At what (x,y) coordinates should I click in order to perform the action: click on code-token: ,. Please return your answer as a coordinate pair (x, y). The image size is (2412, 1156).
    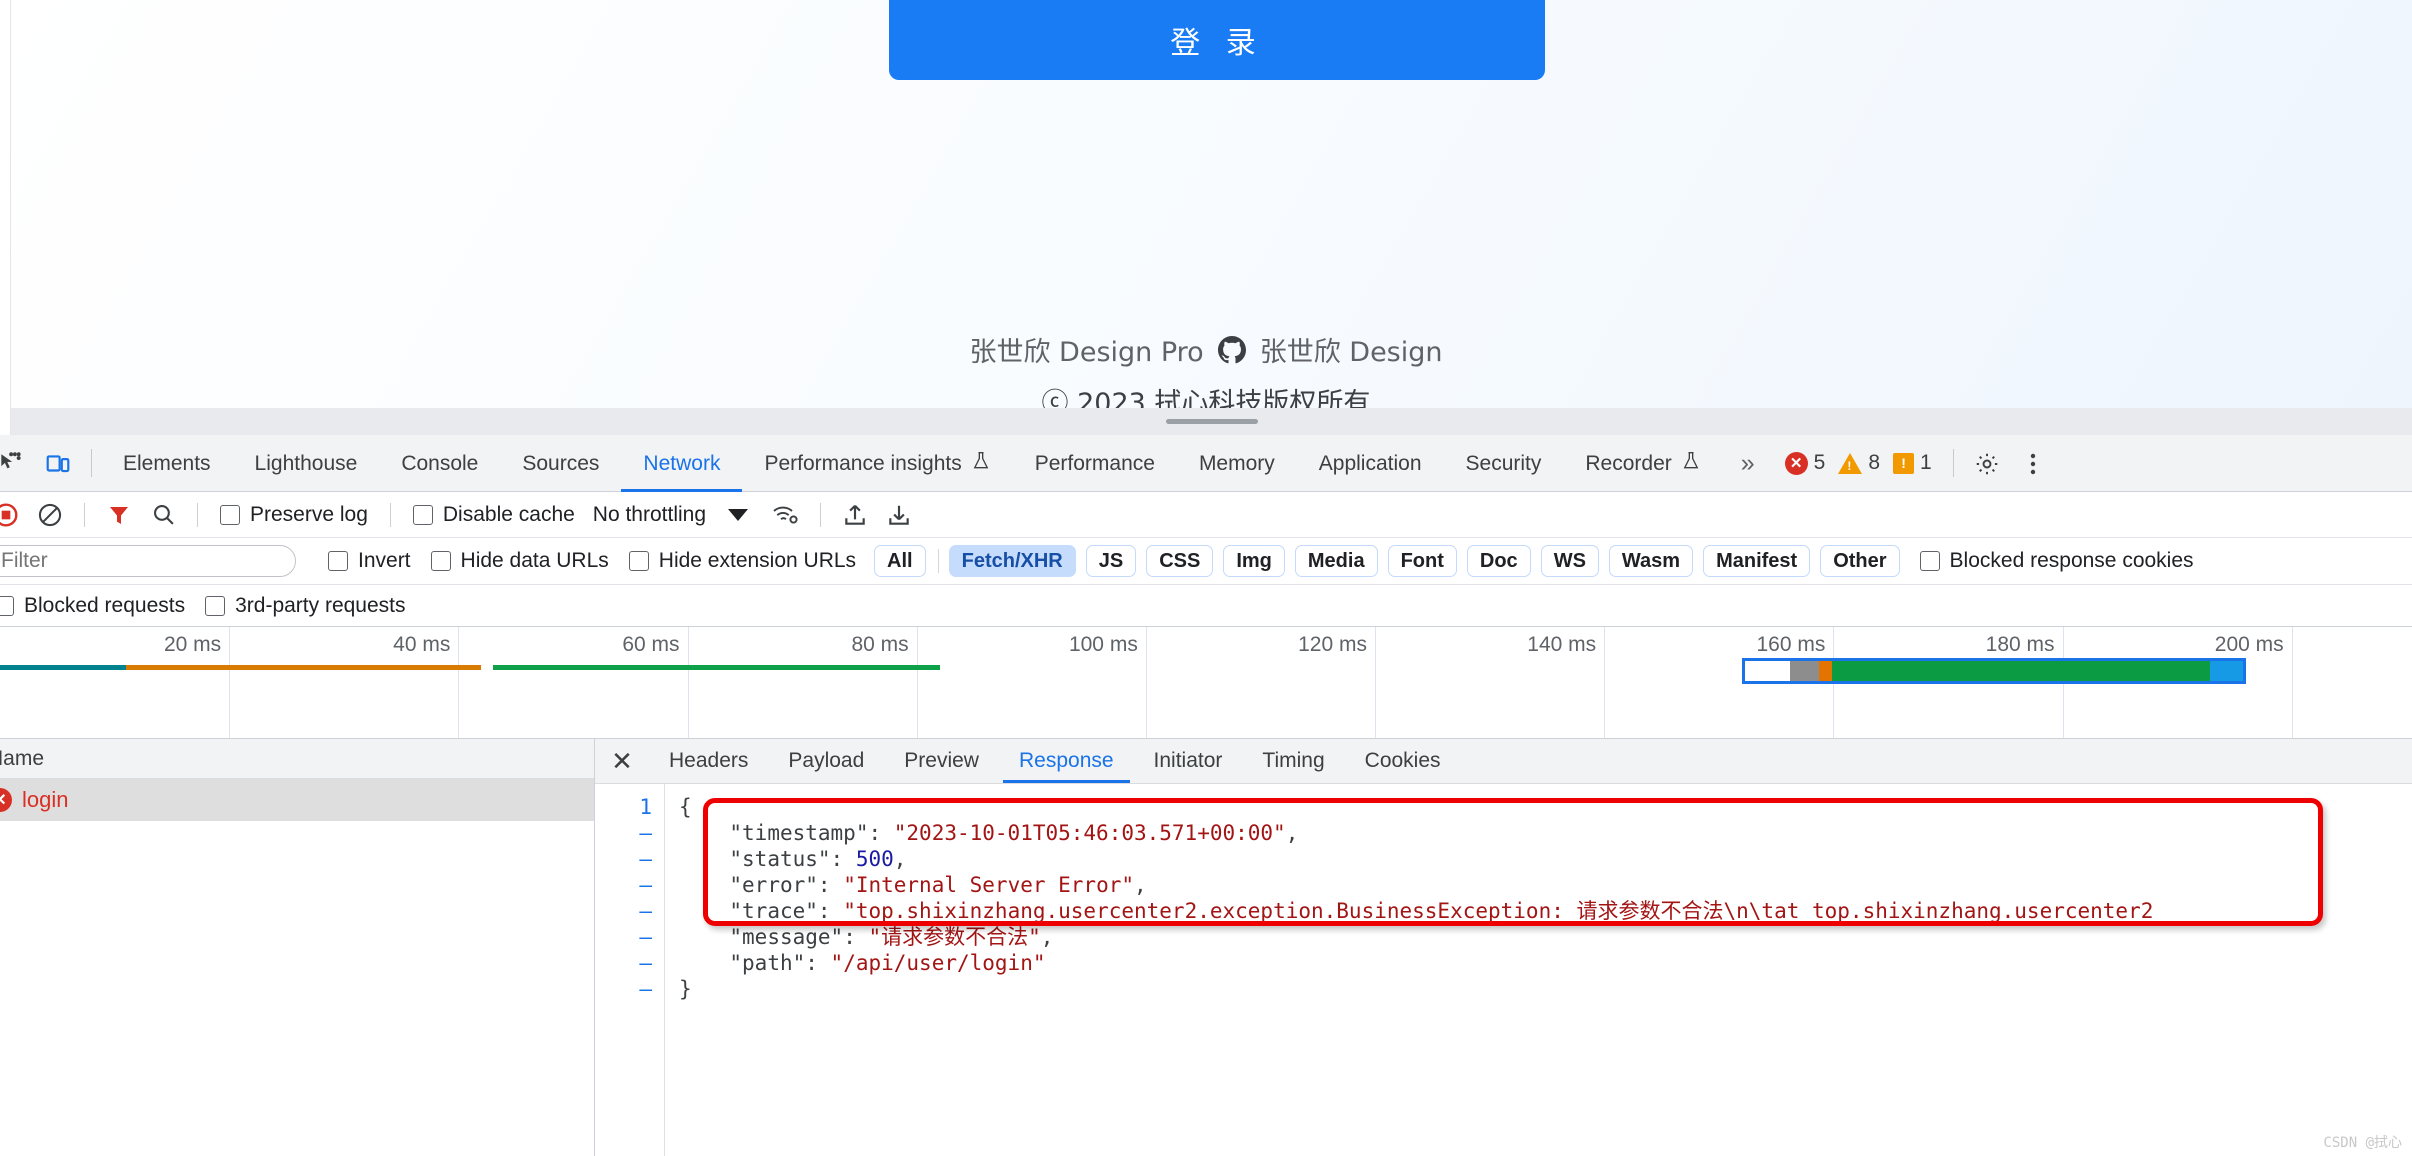
    Looking at the image, I should click on (900, 859).